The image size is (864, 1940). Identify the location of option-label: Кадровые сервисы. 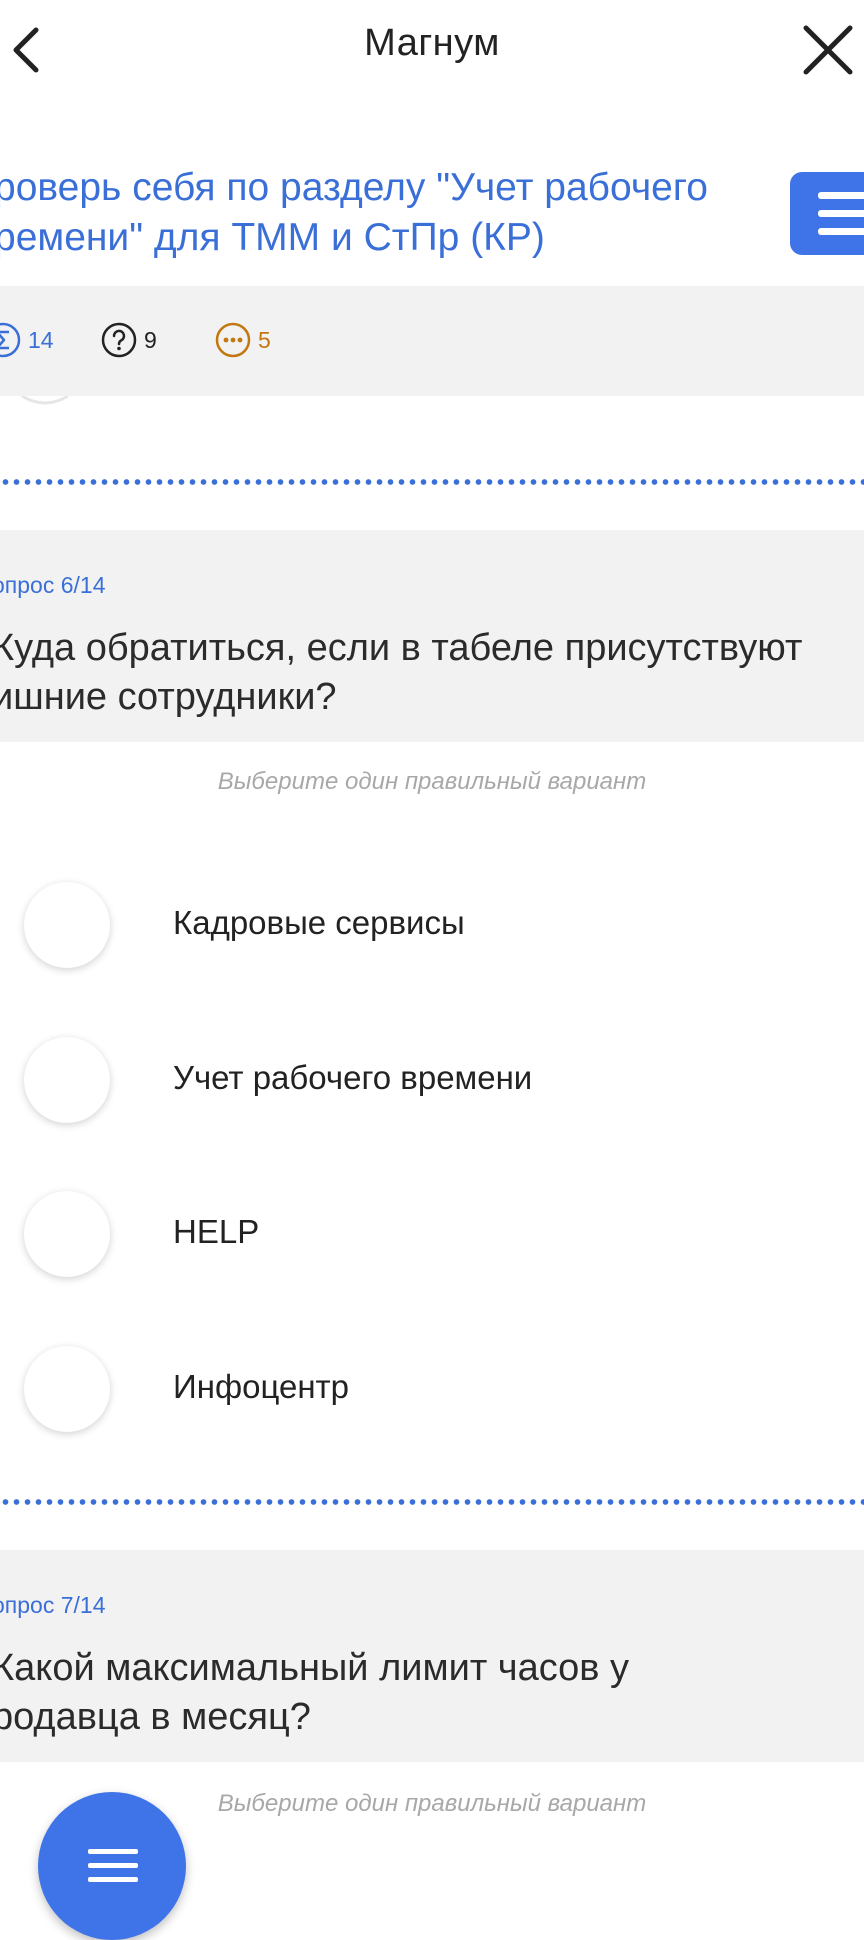
(319, 922).